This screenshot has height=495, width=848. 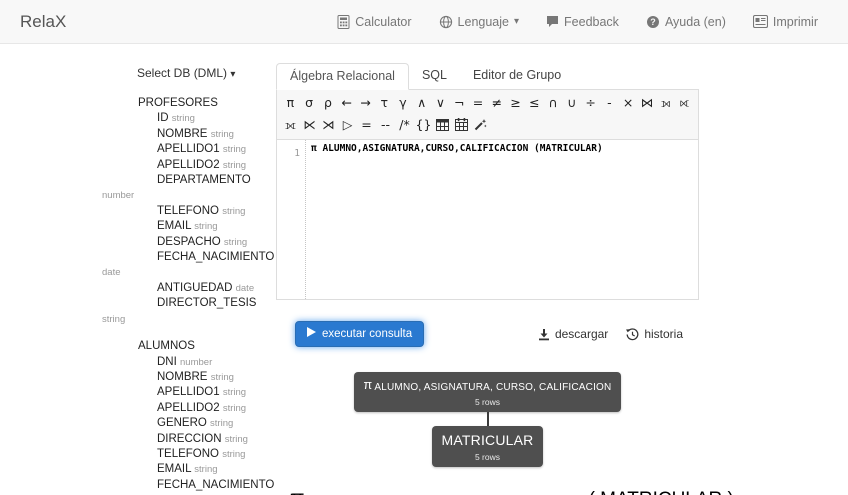 What do you see at coordinates (190, 362) in the screenshot?
I see `attribute-item: DNI number` at bounding box center [190, 362].